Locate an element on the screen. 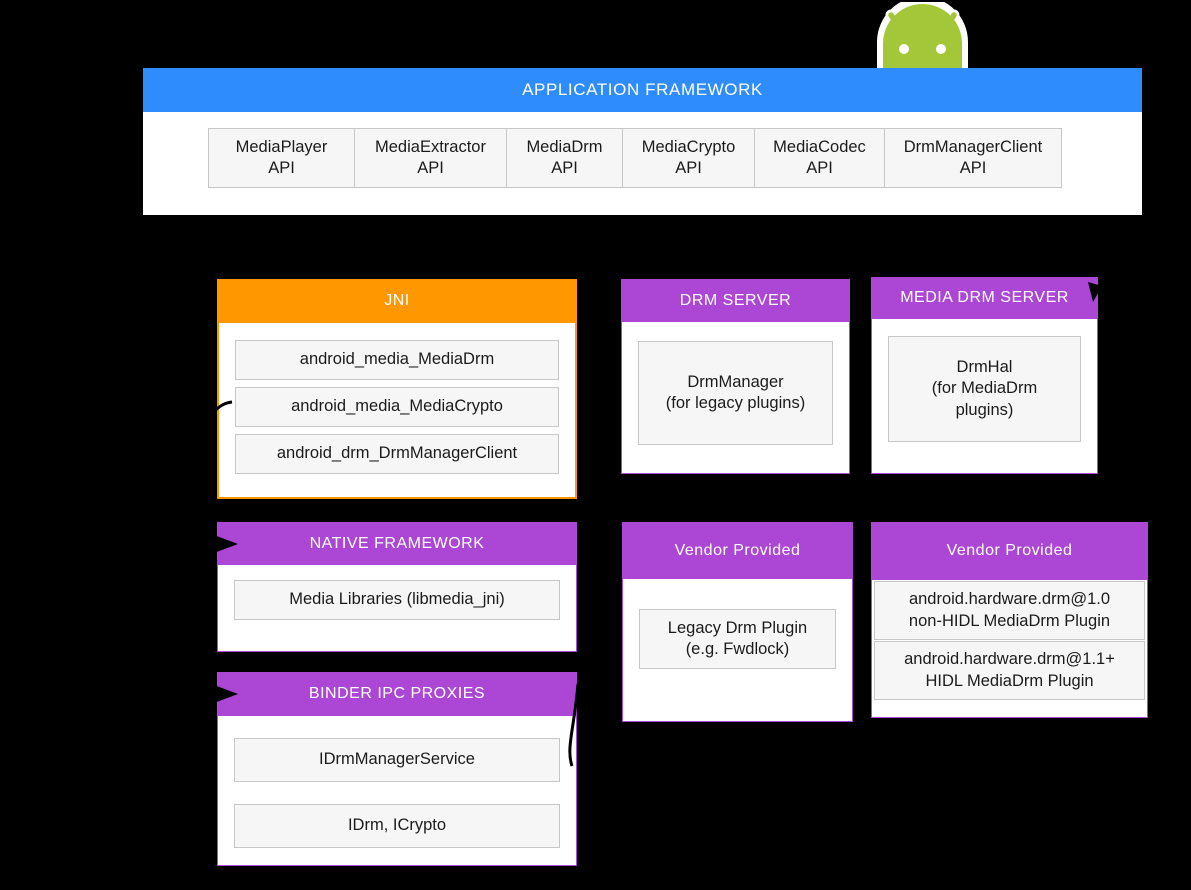 The height and width of the screenshot is (890, 1191). item-line: IDrm, ICrypto is located at coordinates (397, 825).